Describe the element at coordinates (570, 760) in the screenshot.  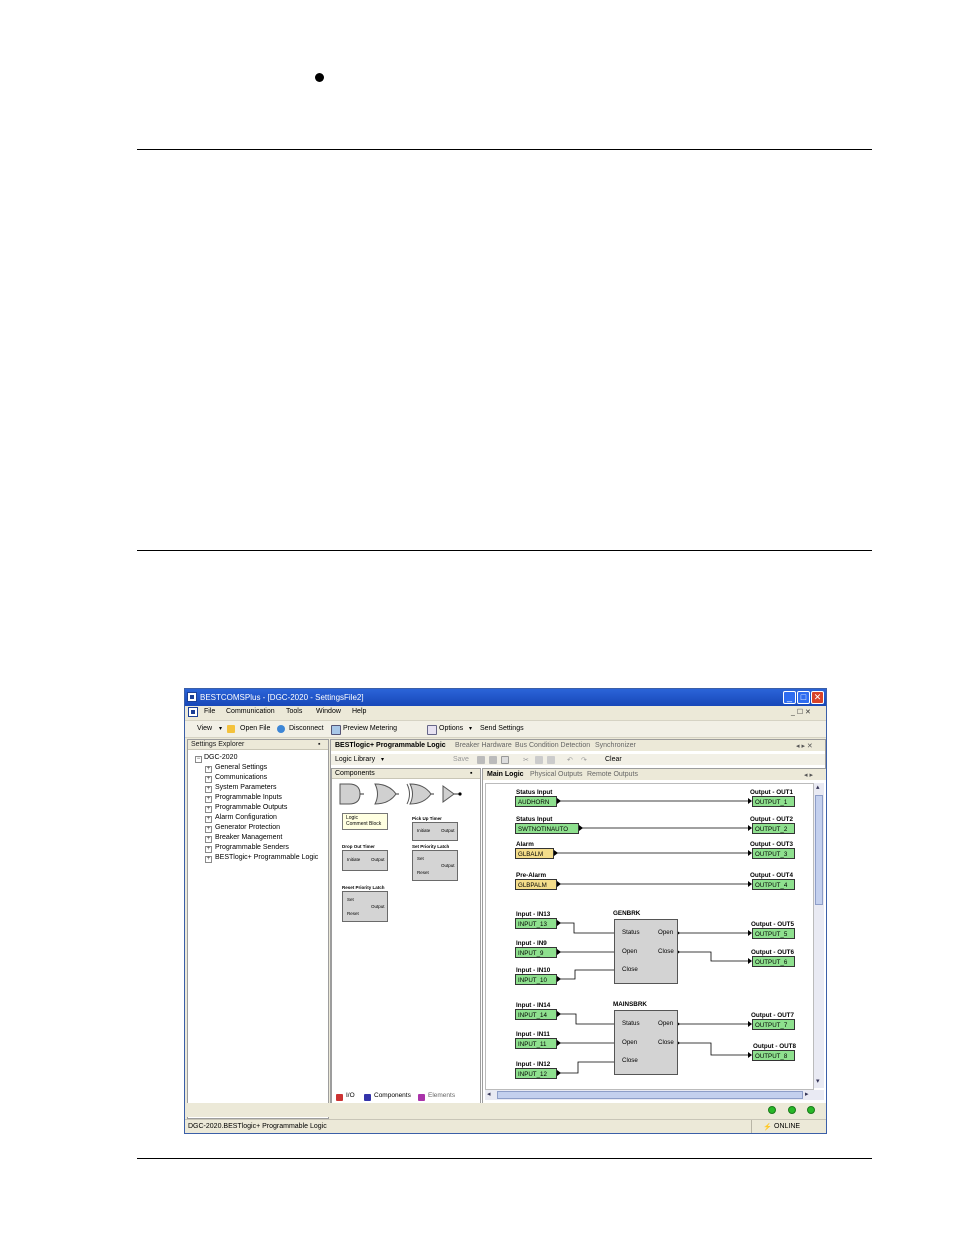
I see `undo-icon: ↶` at that location.